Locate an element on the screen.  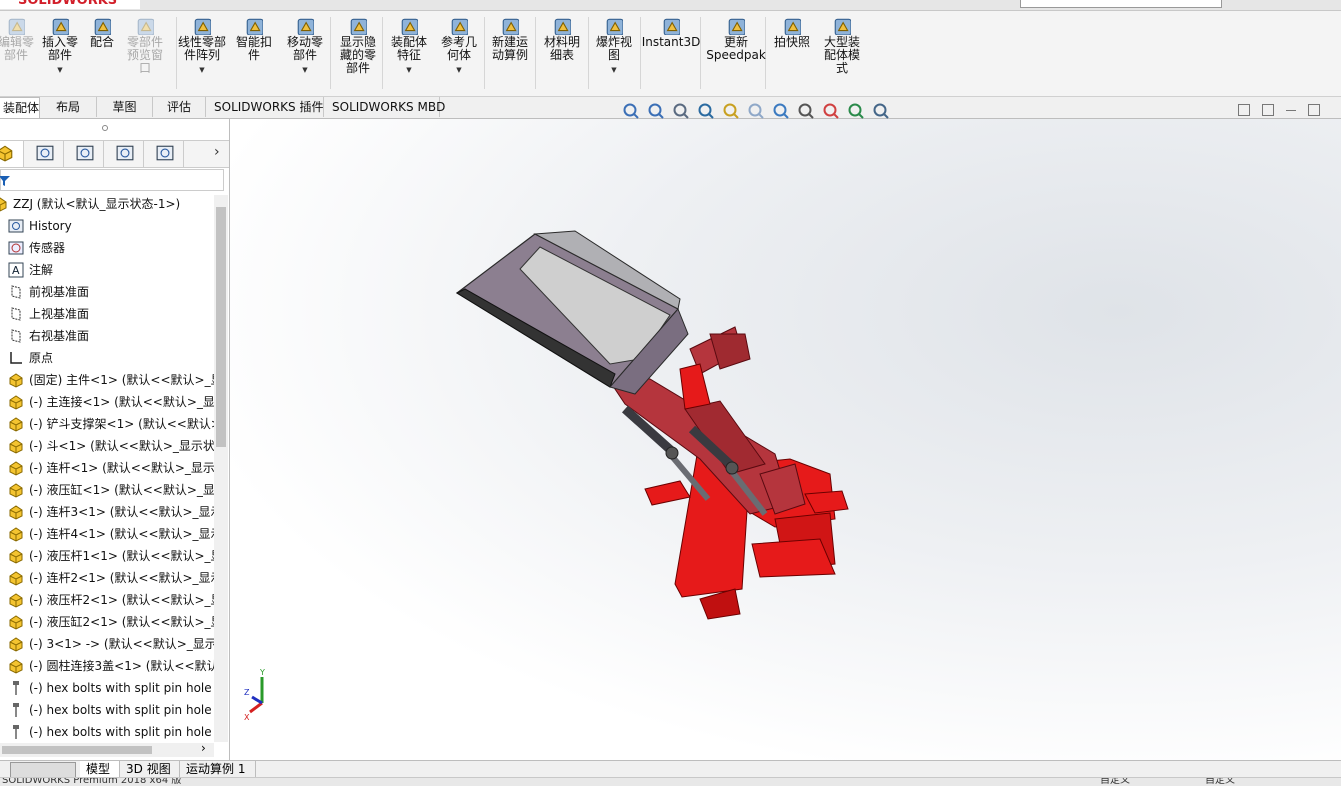
propertymanager-tab is located at coordinates (45, 154).